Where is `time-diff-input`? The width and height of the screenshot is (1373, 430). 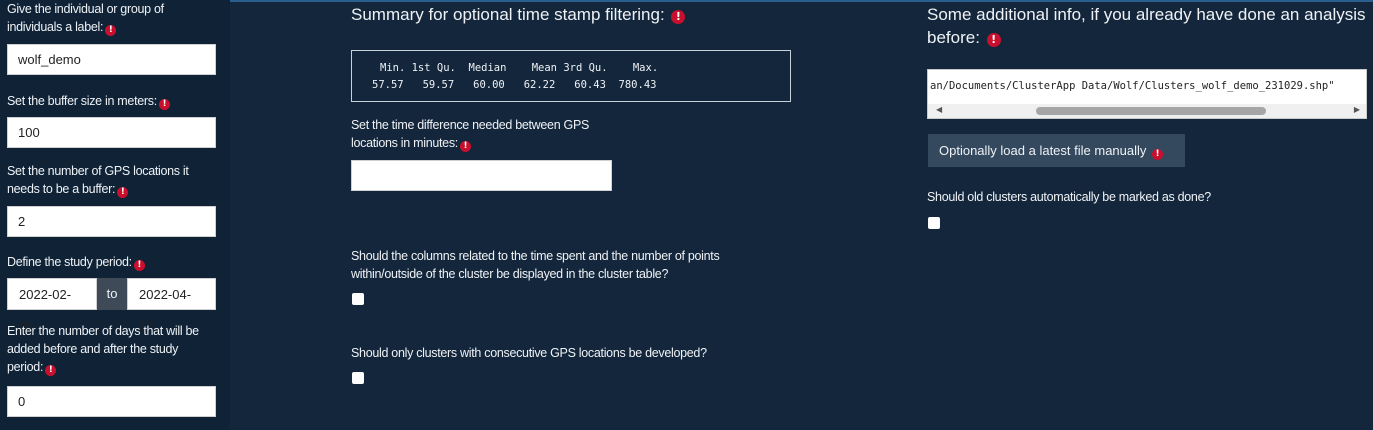 time-diff-input is located at coordinates (481, 175).